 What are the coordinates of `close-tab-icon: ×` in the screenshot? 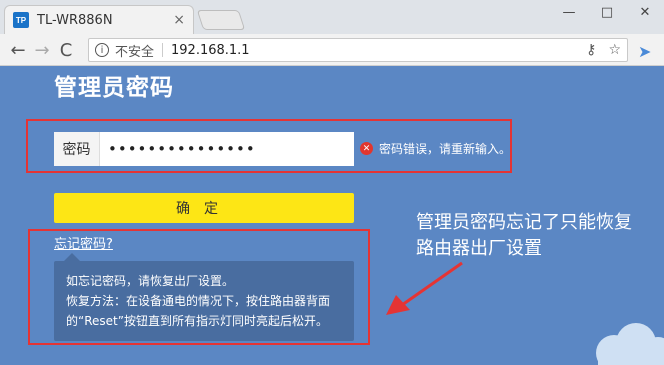 It's located at (179, 20).